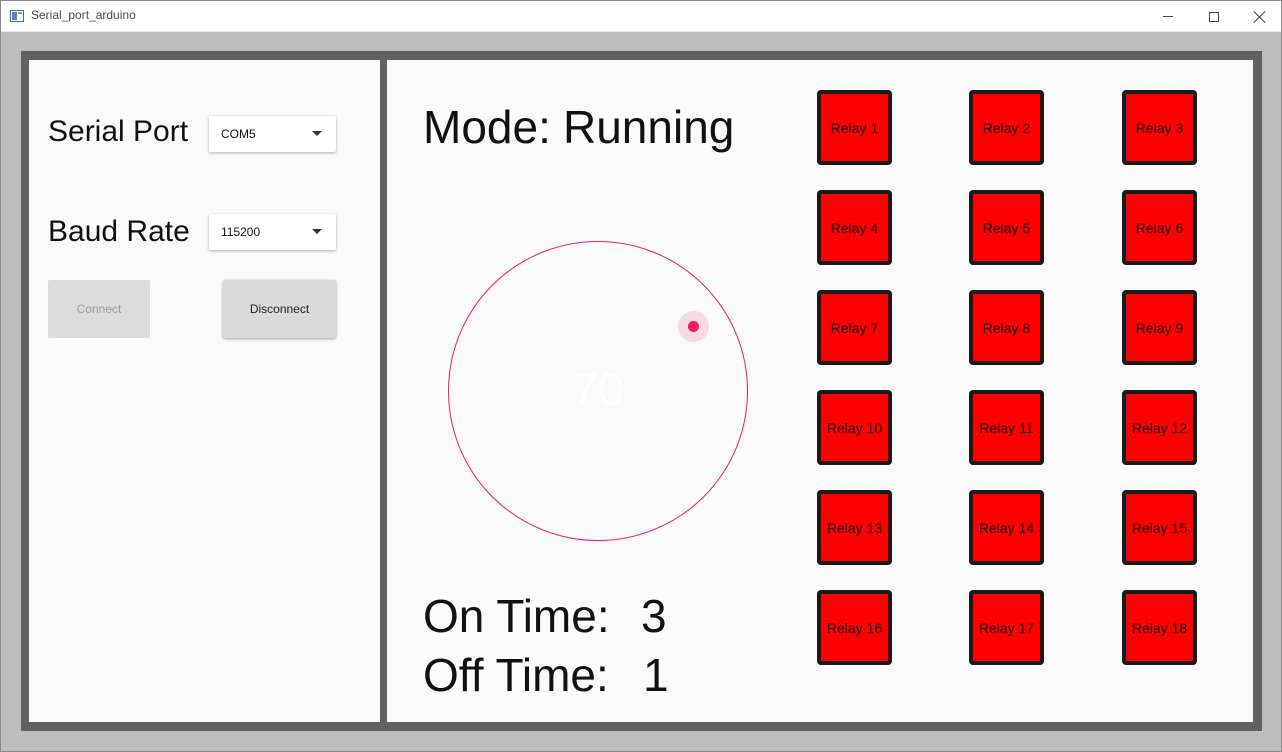 Image resolution: width=1282 pixels, height=752 pixels. I want to click on relay-button-16: Relay 16, so click(854, 627).